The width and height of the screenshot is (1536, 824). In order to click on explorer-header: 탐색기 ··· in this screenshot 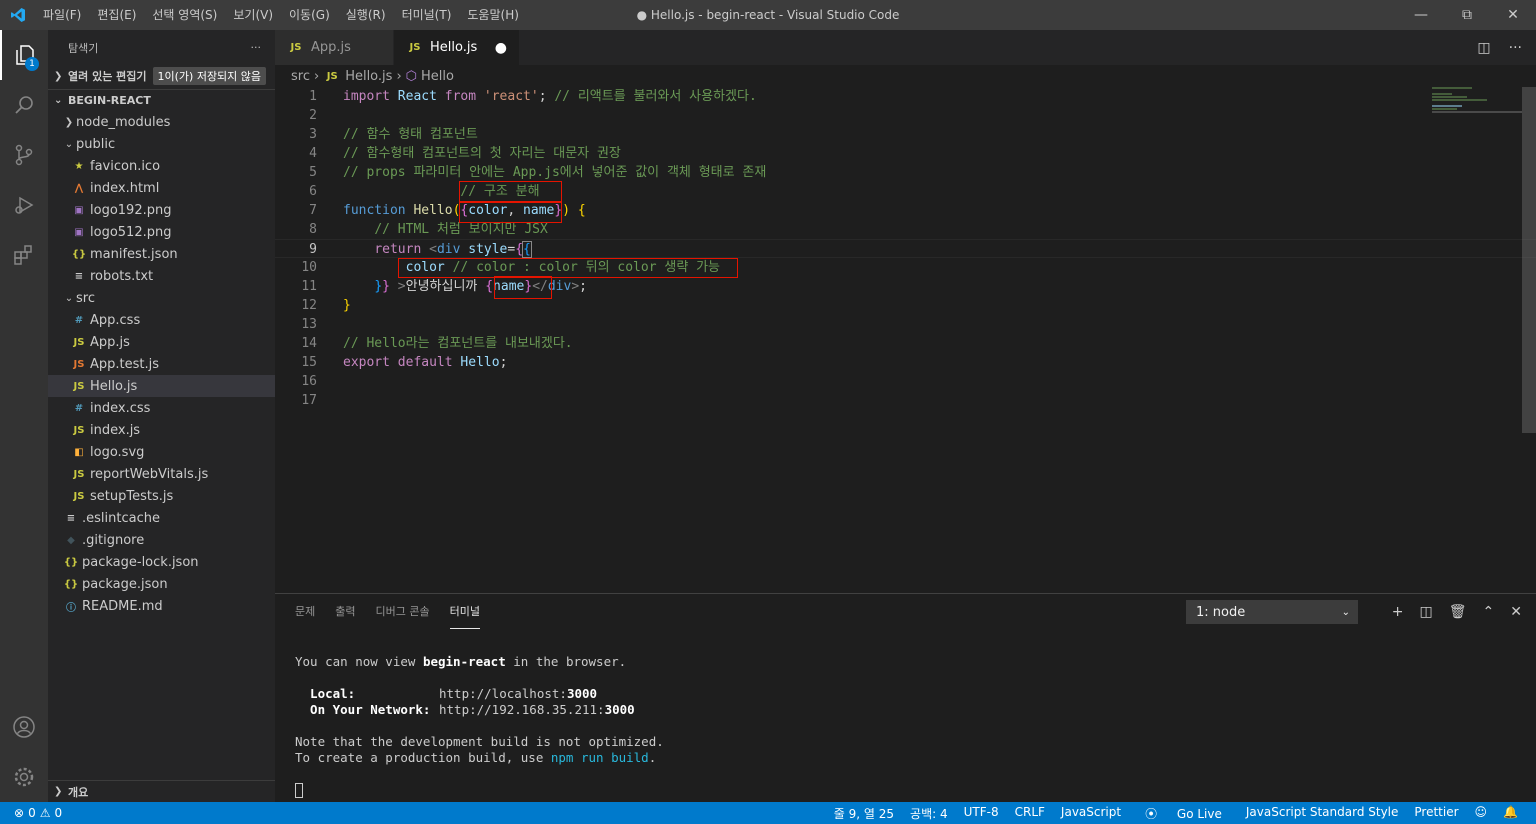, I will do `click(161, 47)`.